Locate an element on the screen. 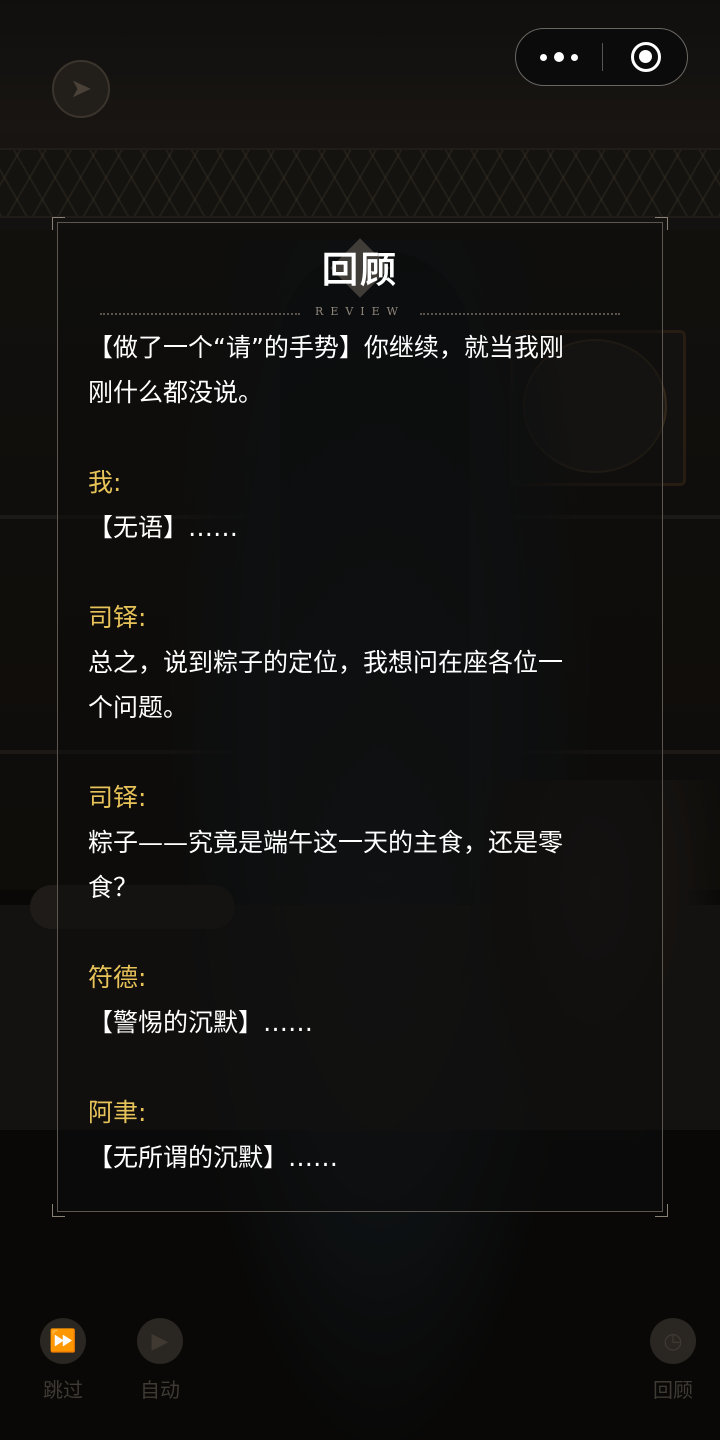 The image size is (720, 1440). entry-line: 食？ is located at coordinates (113, 887).